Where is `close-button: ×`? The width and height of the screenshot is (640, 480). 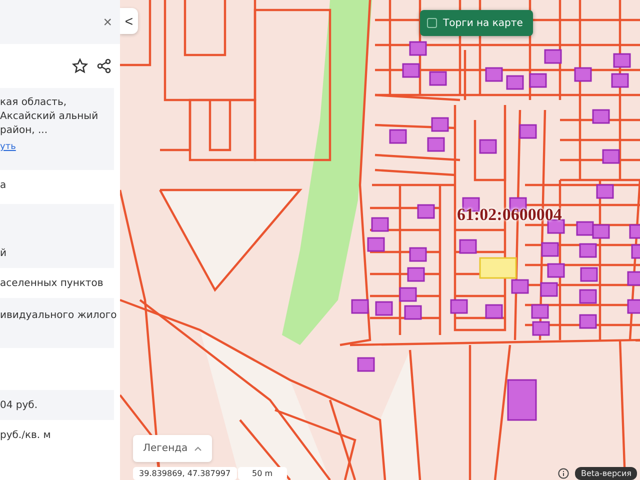 close-button: × is located at coordinates (107, 22).